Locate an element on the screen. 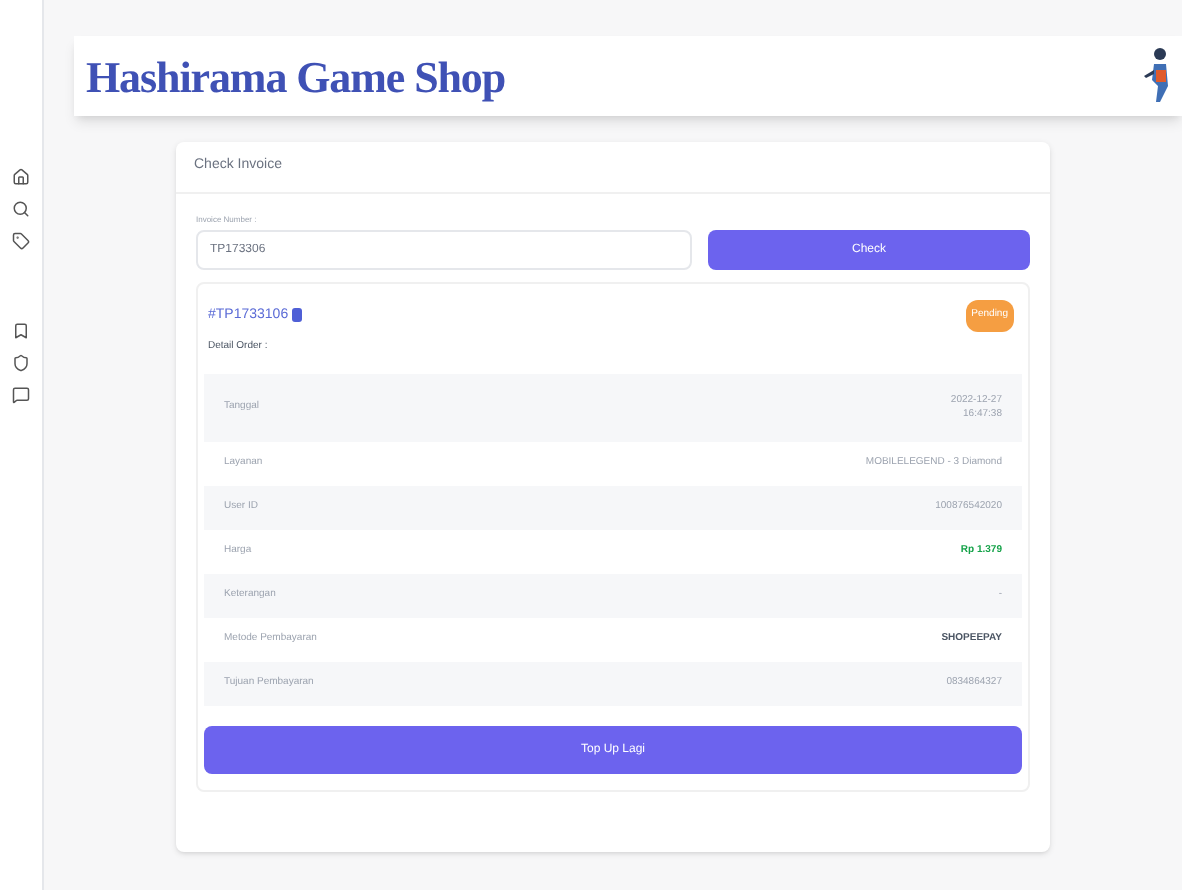 The image size is (1182, 890). figure-icon is located at coordinates (1158, 76).